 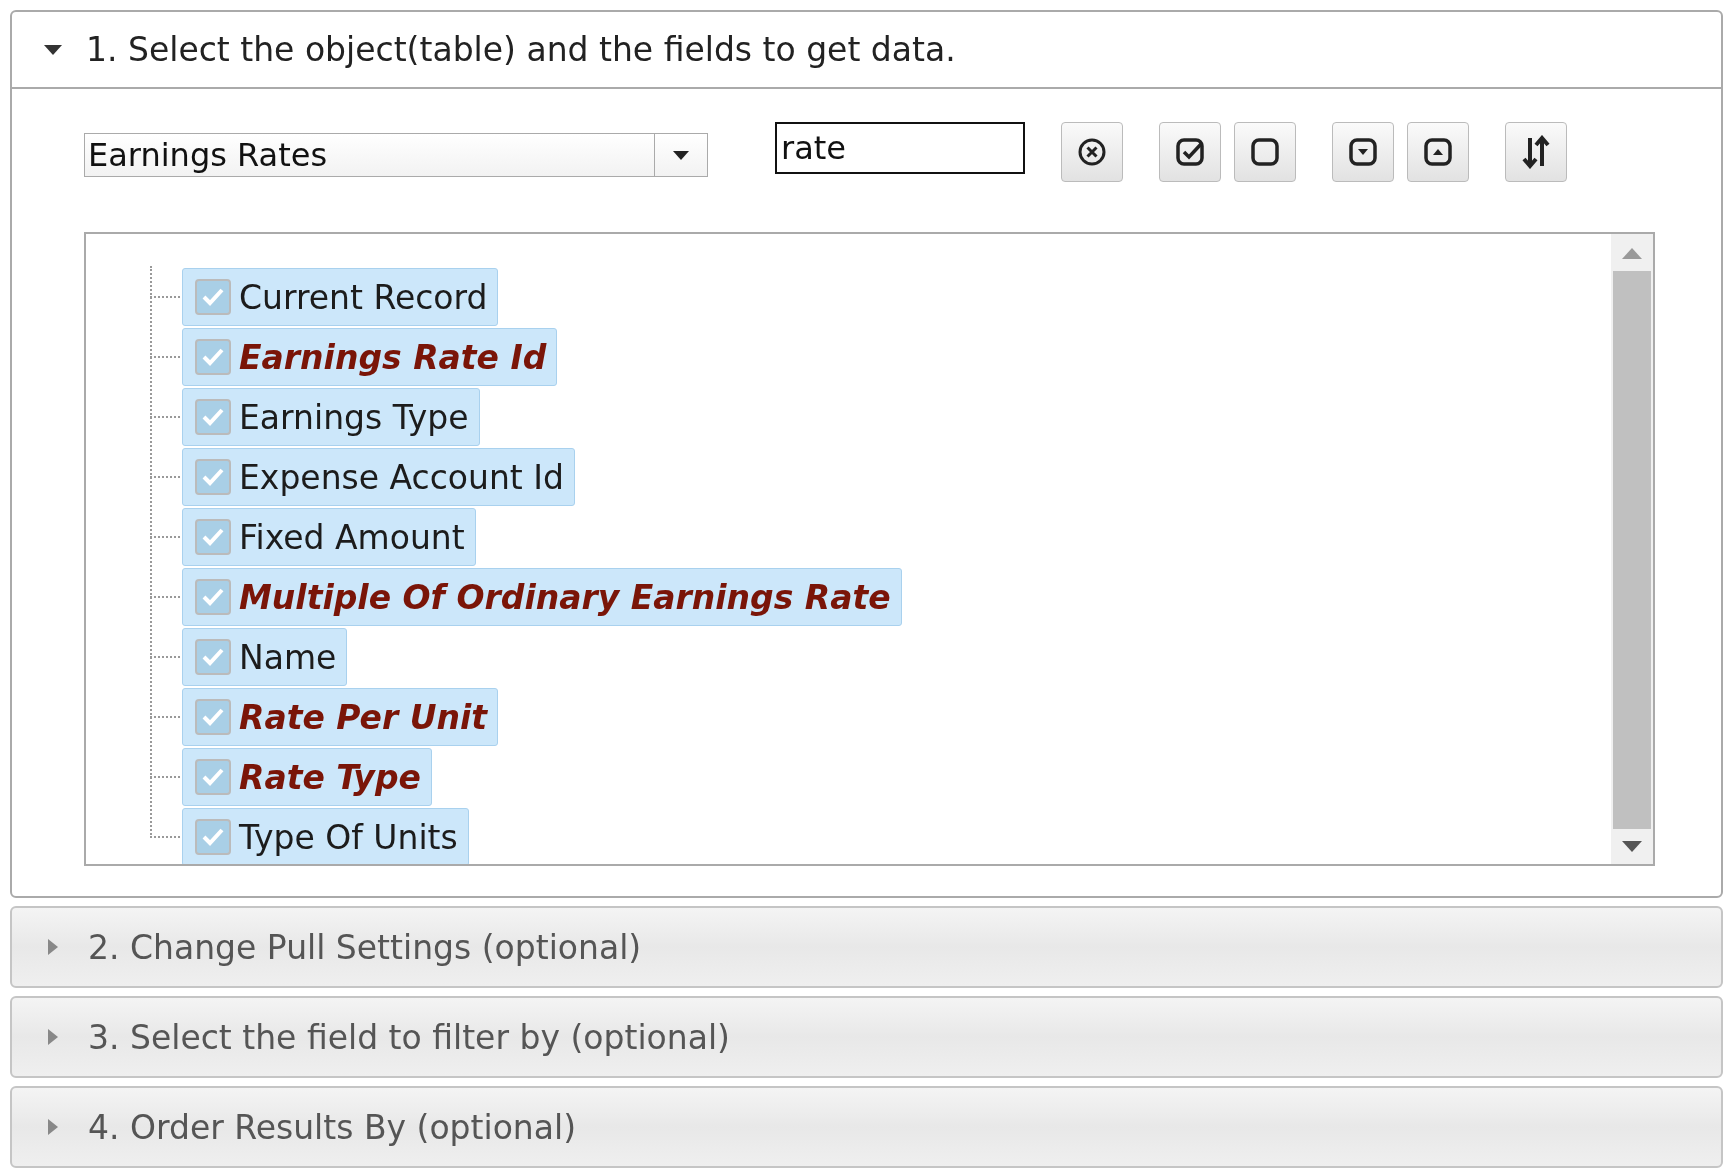 I want to click on object-dropdown: Earnings Rates, so click(x=396, y=155).